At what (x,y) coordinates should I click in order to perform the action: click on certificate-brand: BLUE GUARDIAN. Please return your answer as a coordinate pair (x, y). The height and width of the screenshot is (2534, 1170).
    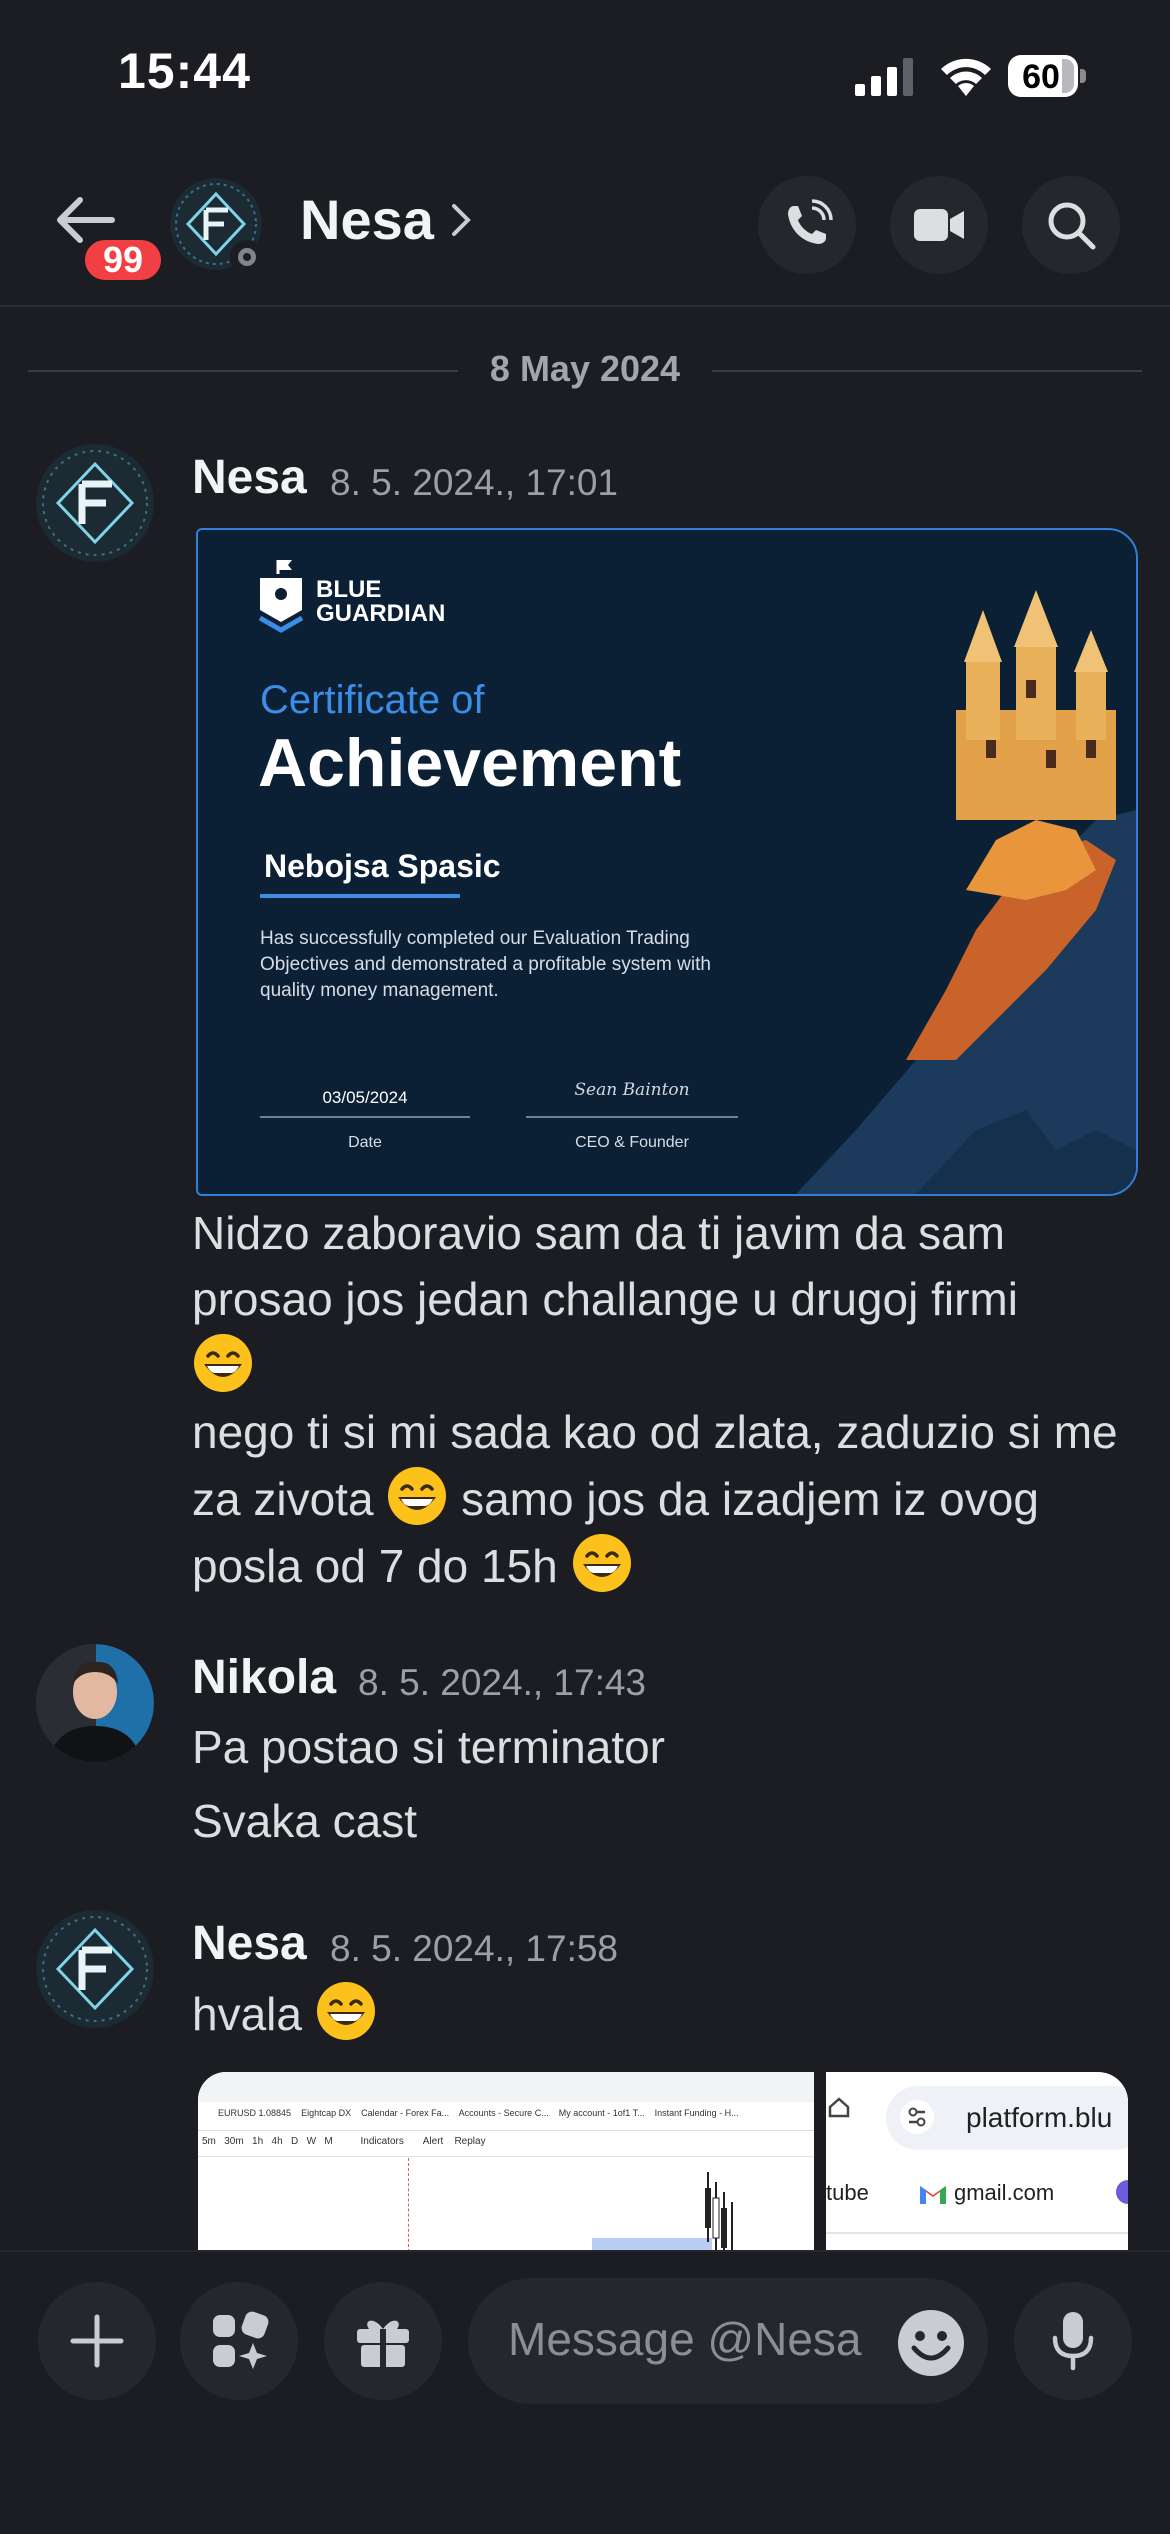
    Looking at the image, I should click on (381, 601).